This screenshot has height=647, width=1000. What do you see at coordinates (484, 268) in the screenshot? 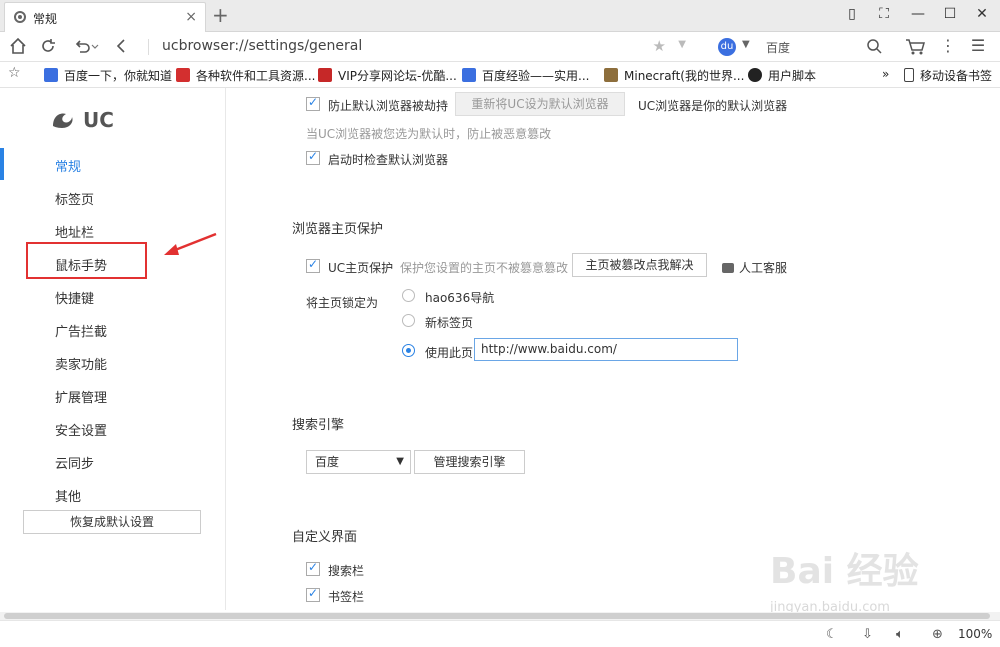
I see `homepage-protect-hint: 保护您设置的主页不被篡意篡改` at bounding box center [484, 268].